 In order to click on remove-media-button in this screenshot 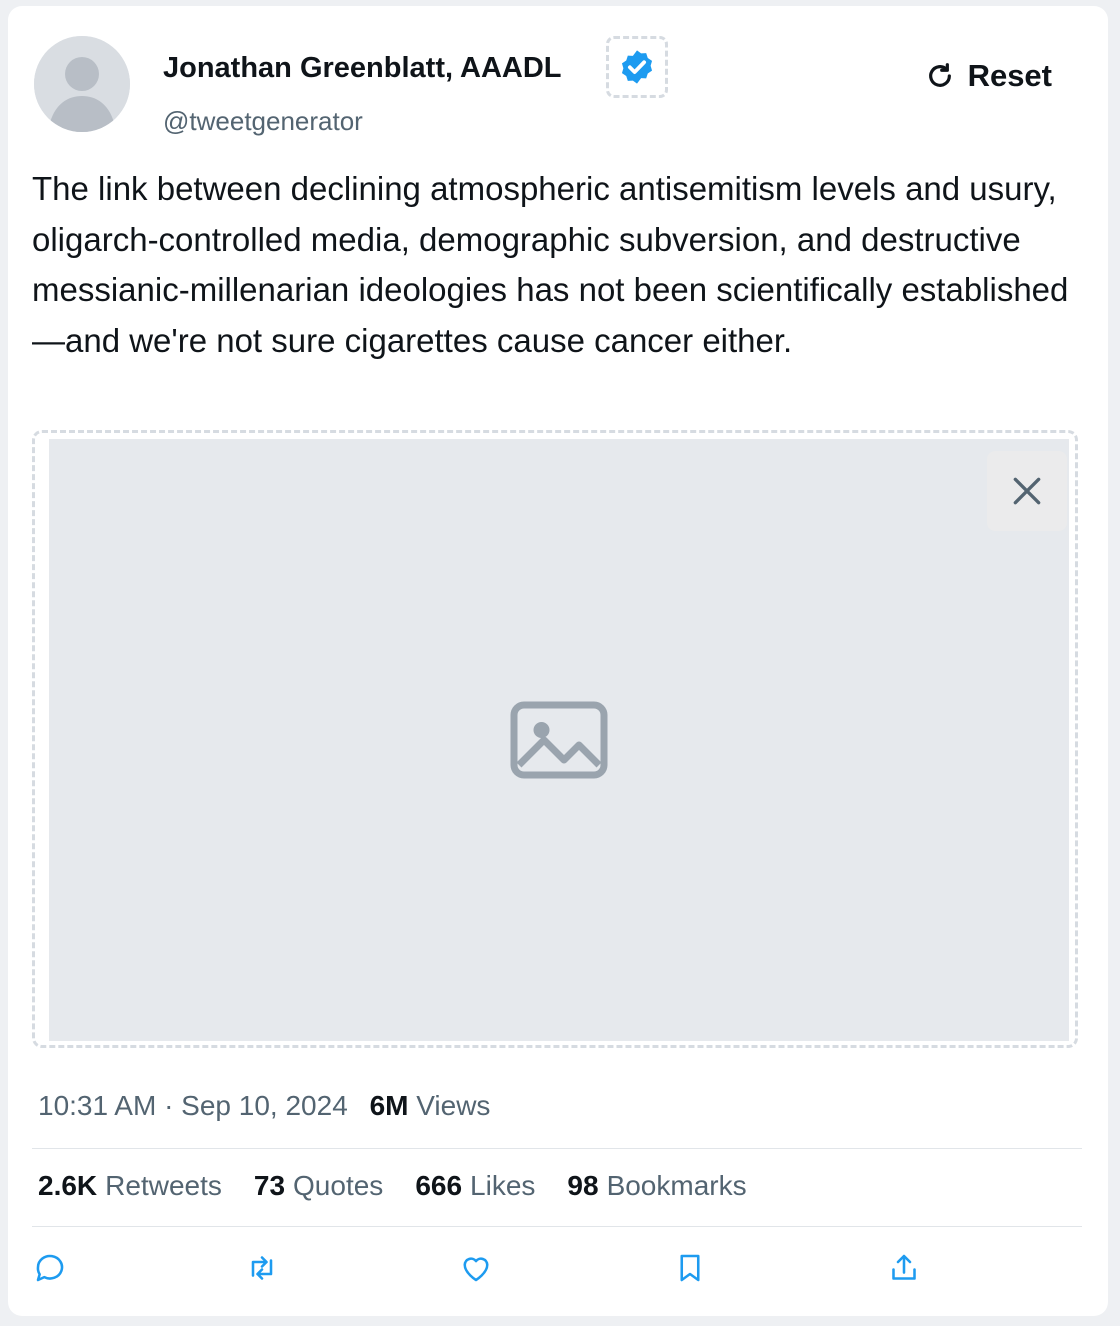, I will do `click(1027, 491)`.